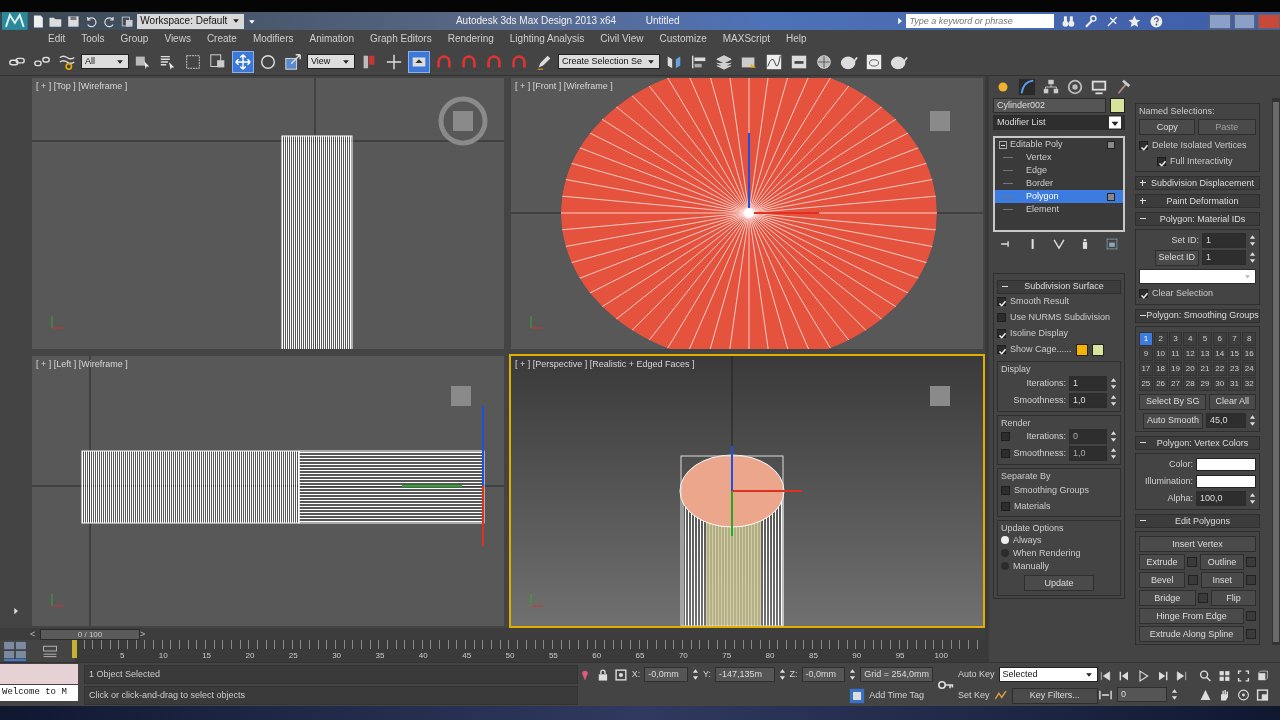  What do you see at coordinates (1146, 353) in the screenshot?
I see `smoothing-group-button: 9` at bounding box center [1146, 353].